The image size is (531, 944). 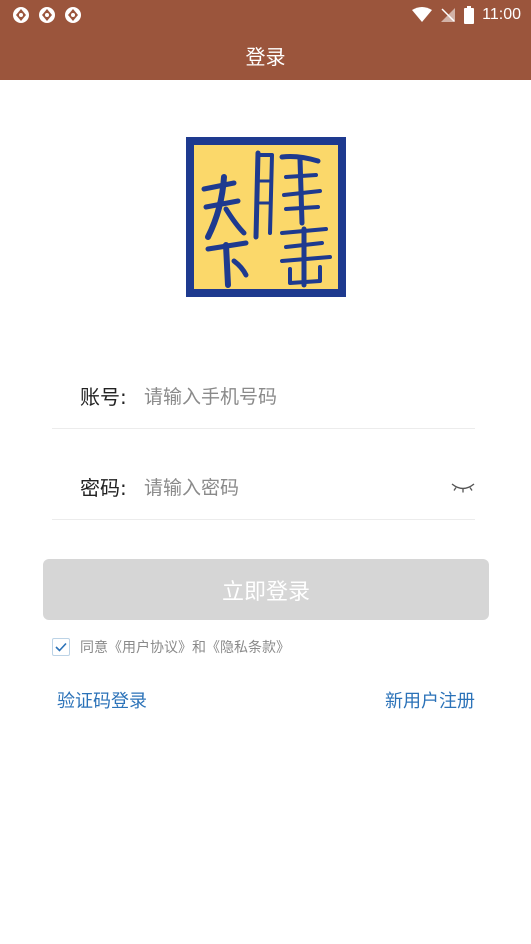 I want to click on notification-area, so click(x=47, y=15).